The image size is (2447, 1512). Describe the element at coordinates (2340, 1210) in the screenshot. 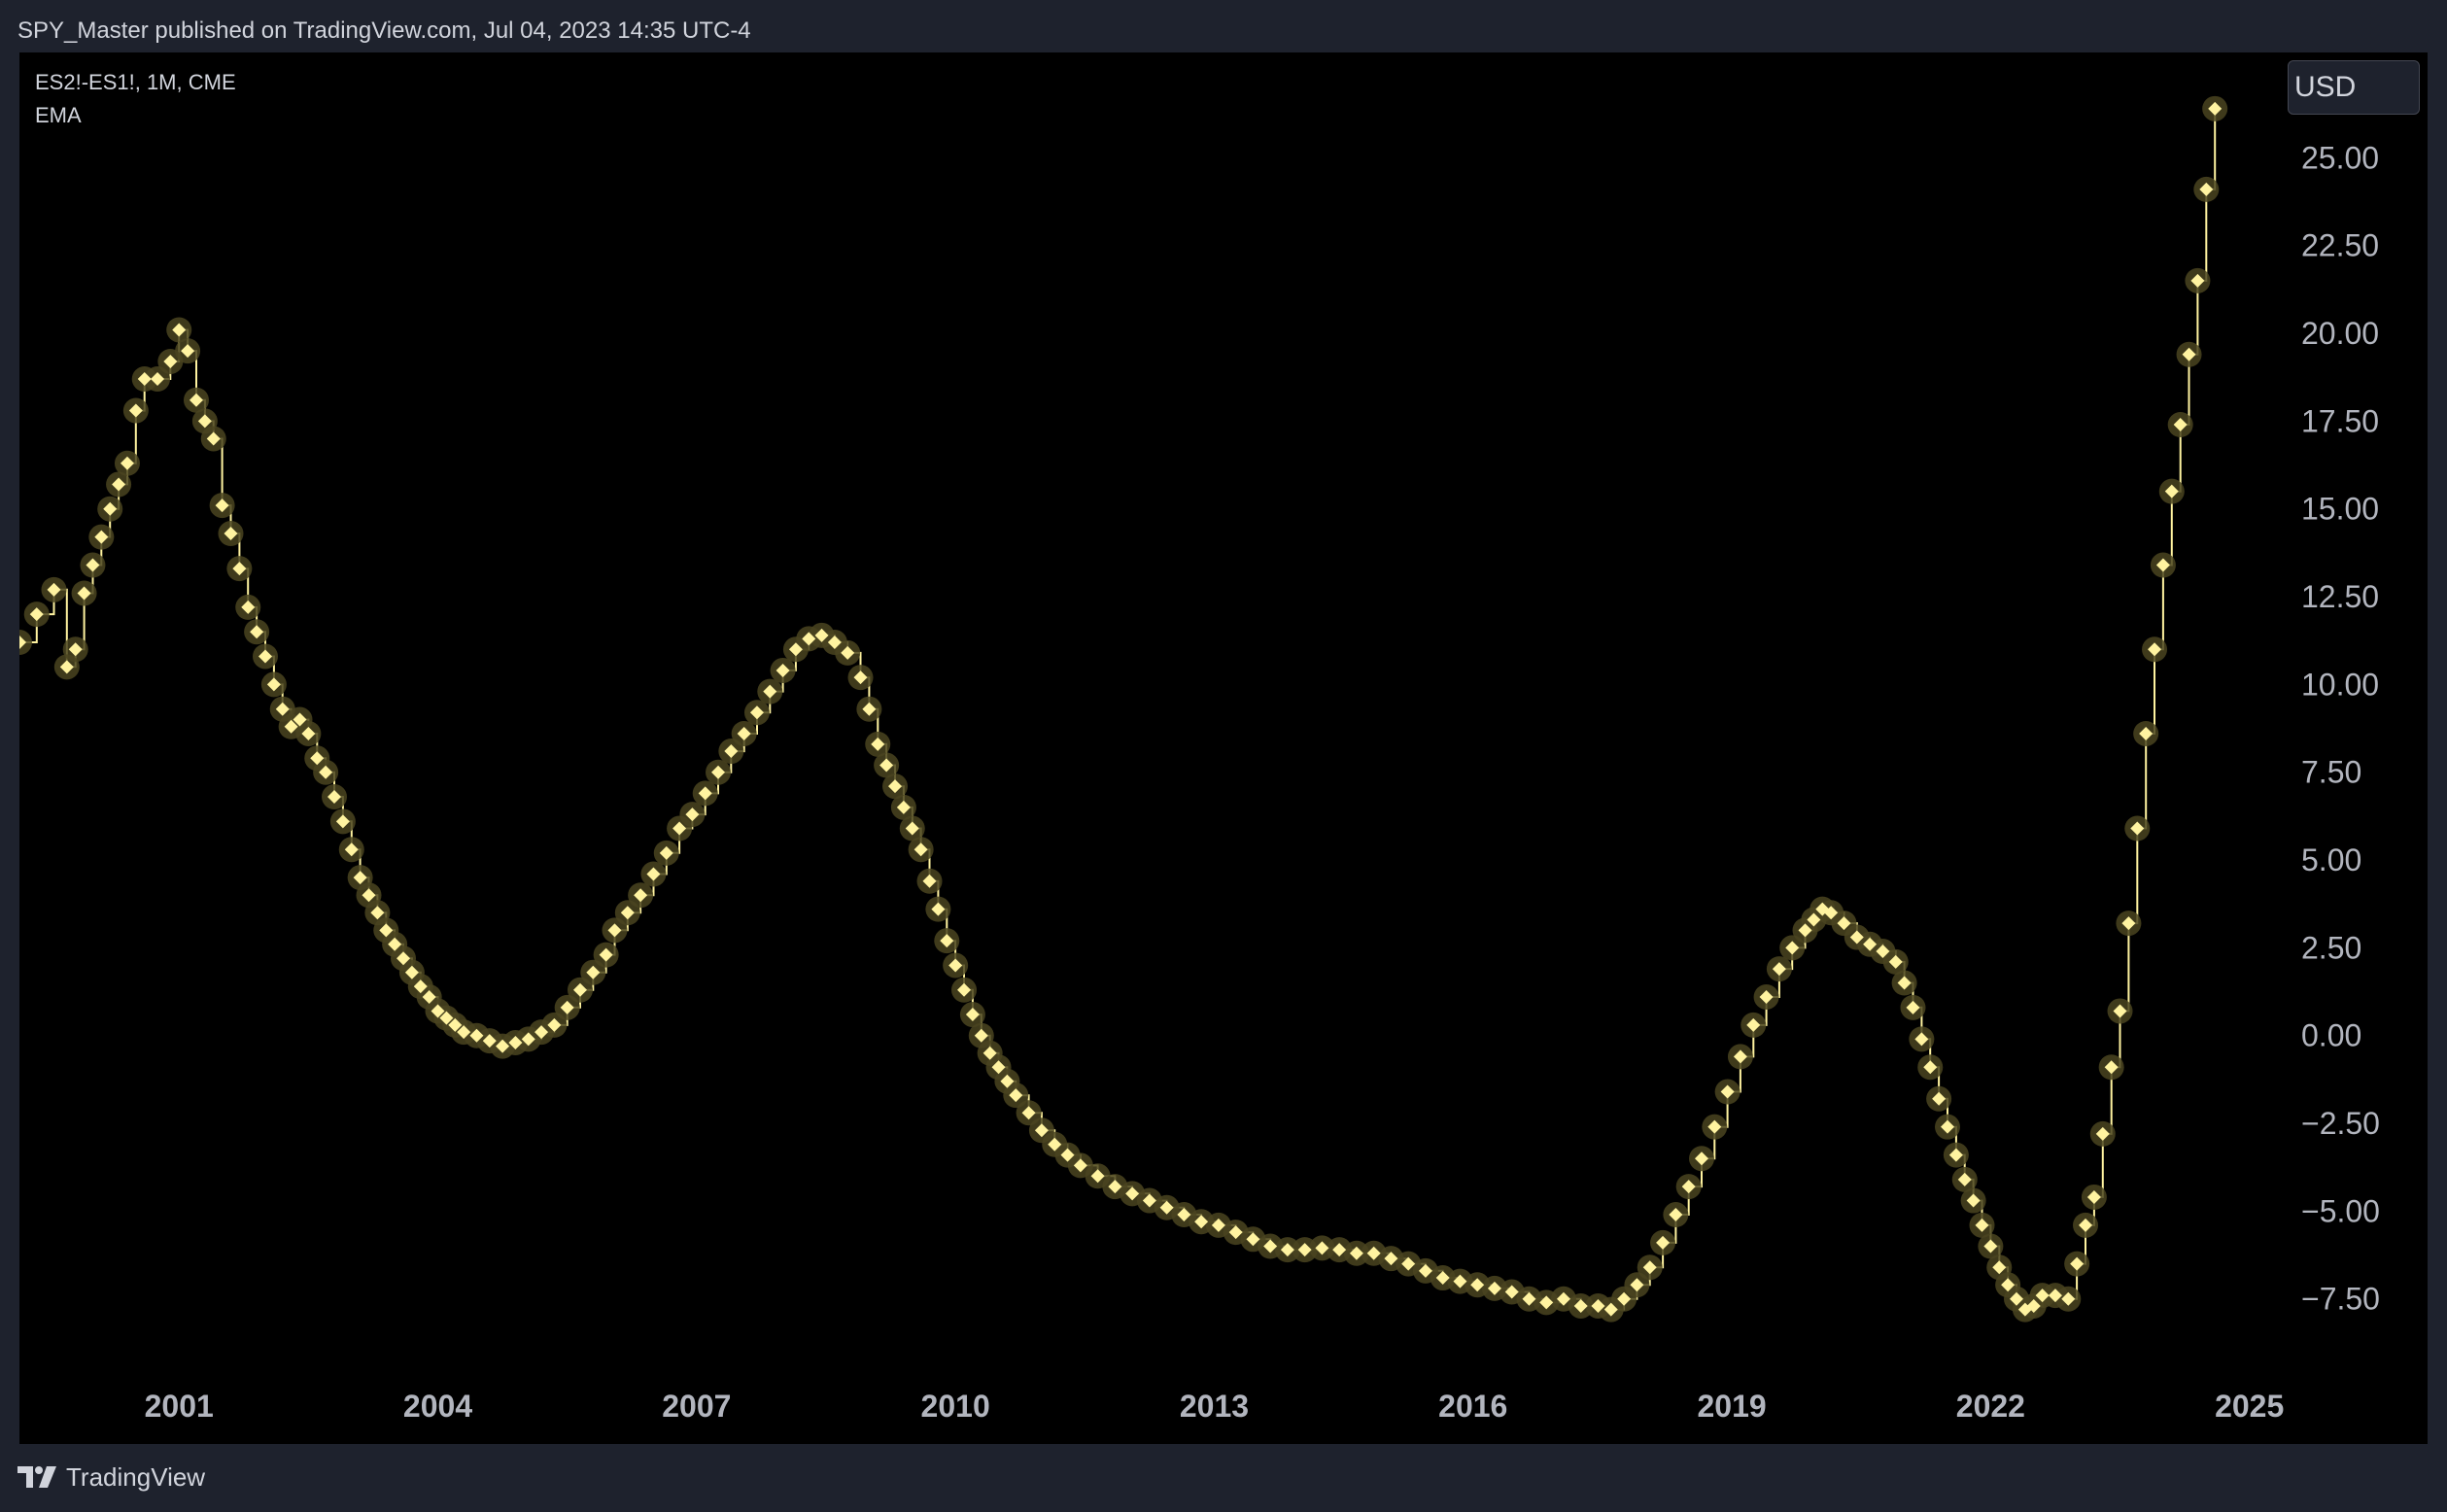

I see `y-tick-label: −5.00` at that location.